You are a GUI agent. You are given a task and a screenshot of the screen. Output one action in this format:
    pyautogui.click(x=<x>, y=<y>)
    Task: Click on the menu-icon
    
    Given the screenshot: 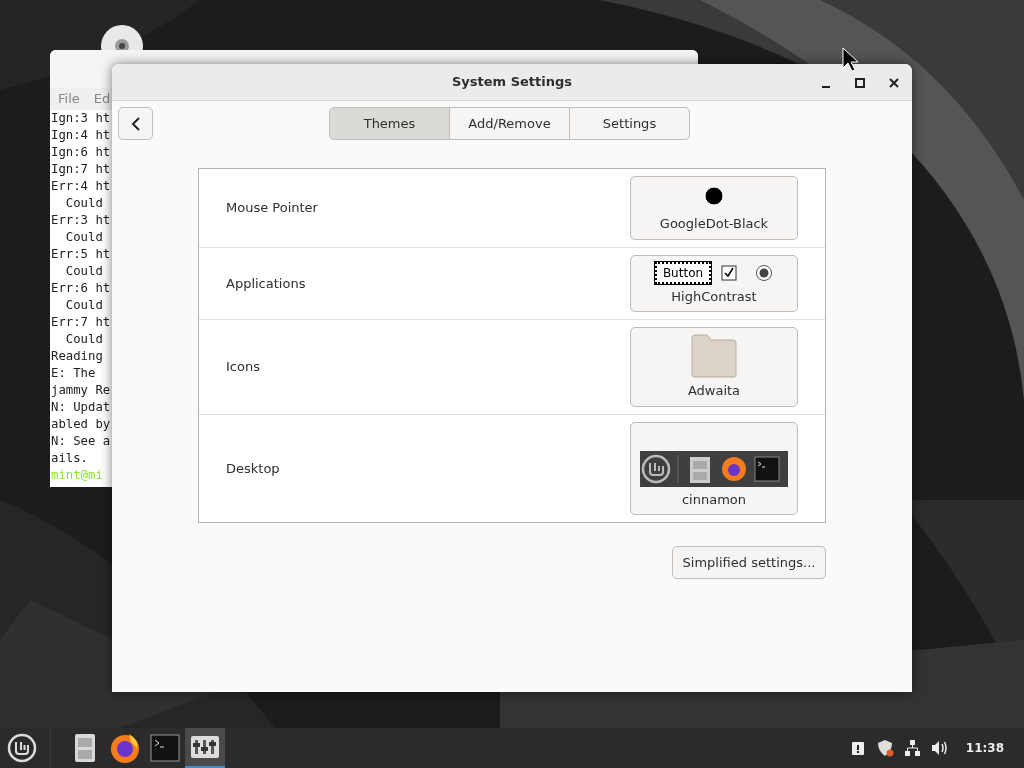 What is the action you would take?
    pyautogui.click(x=22, y=748)
    